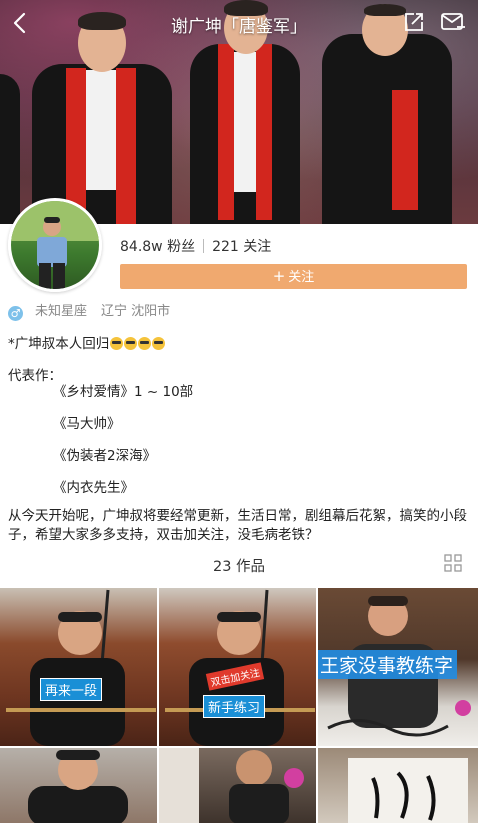 The width and height of the screenshot is (478, 823). I want to click on works-header: 23 作品, so click(239, 564).